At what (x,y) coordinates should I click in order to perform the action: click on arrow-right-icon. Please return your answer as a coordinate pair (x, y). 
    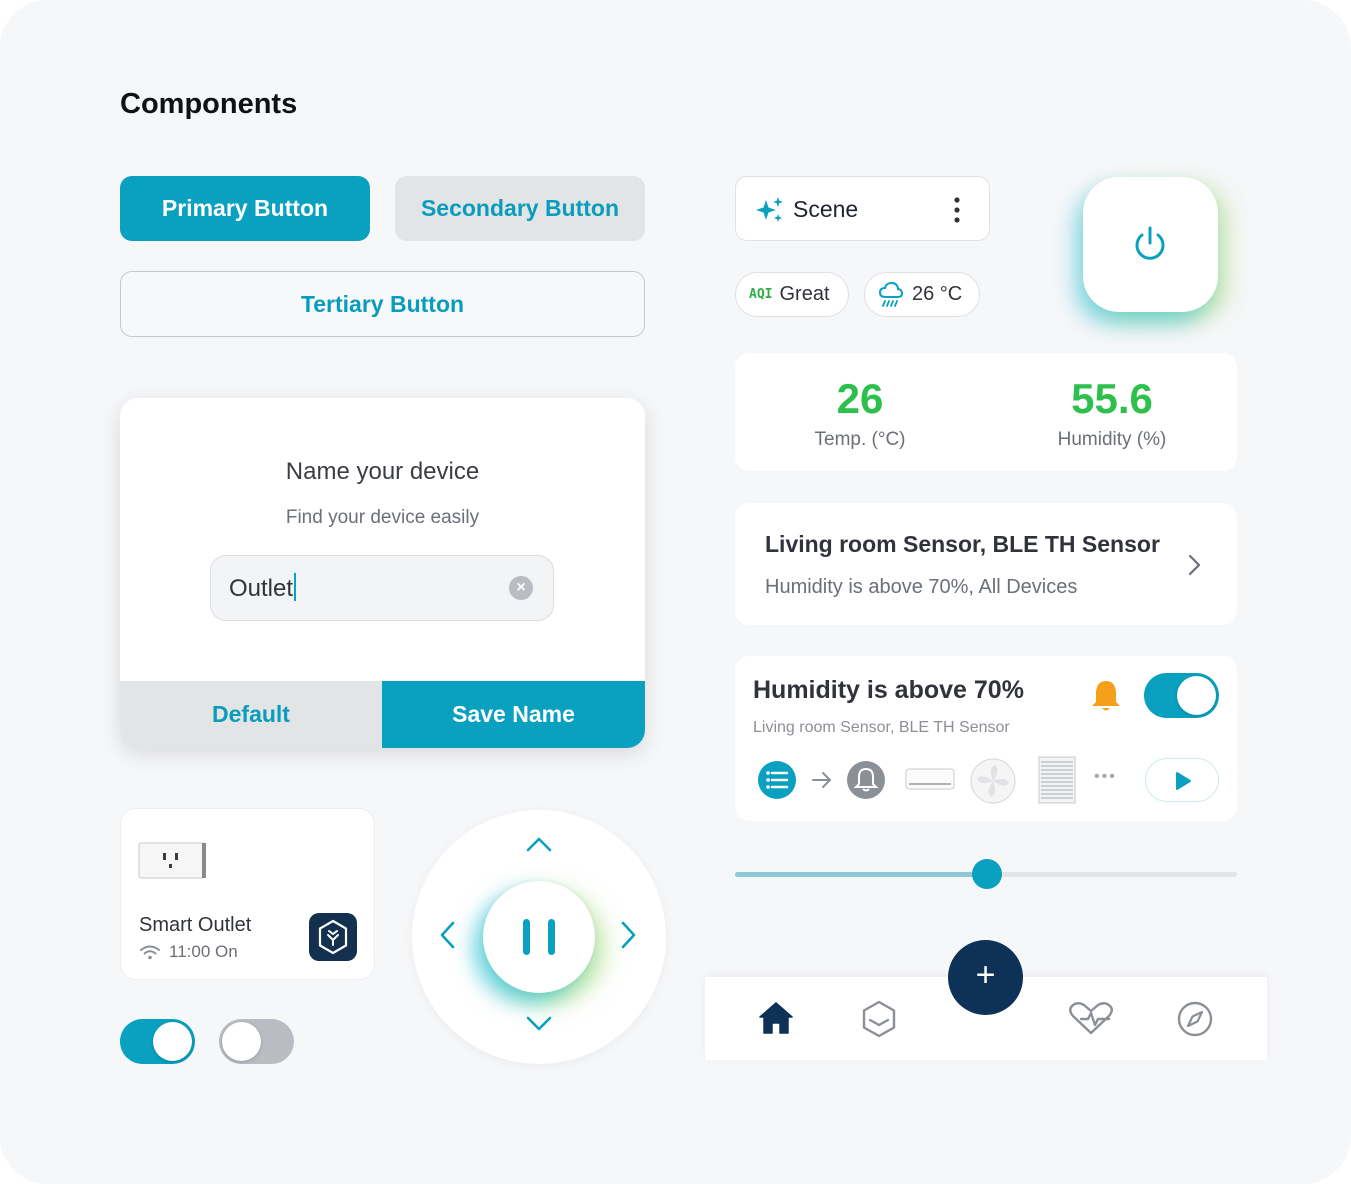
    Looking at the image, I should click on (821, 780).